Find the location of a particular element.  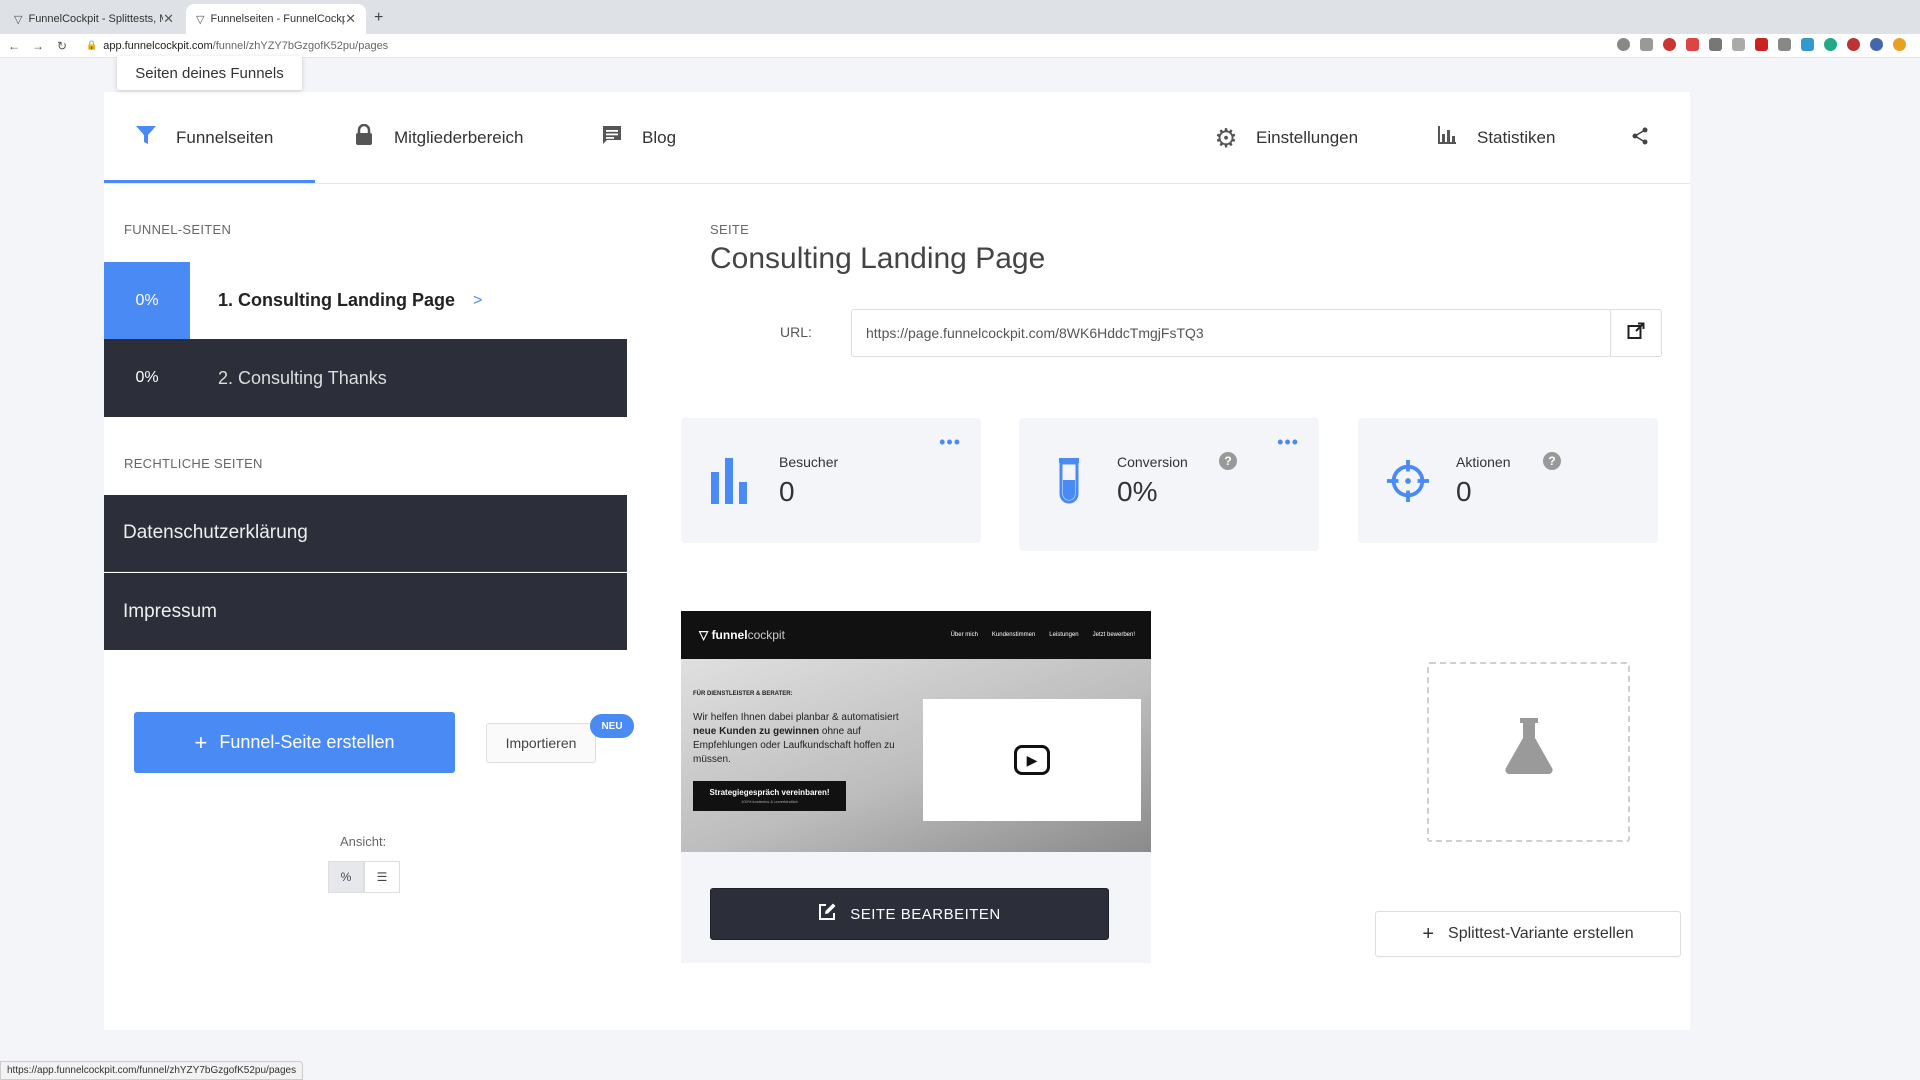

splittest-placeholder is located at coordinates (1528, 752).